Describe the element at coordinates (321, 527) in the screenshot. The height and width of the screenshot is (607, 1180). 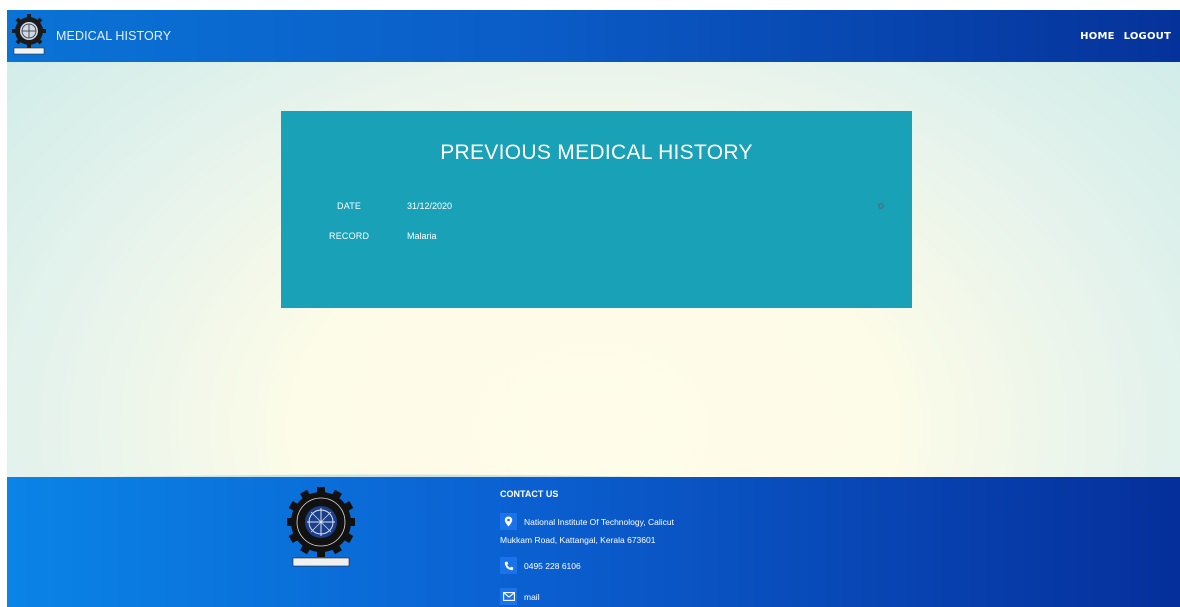
I see `institute-seal-icon` at that location.